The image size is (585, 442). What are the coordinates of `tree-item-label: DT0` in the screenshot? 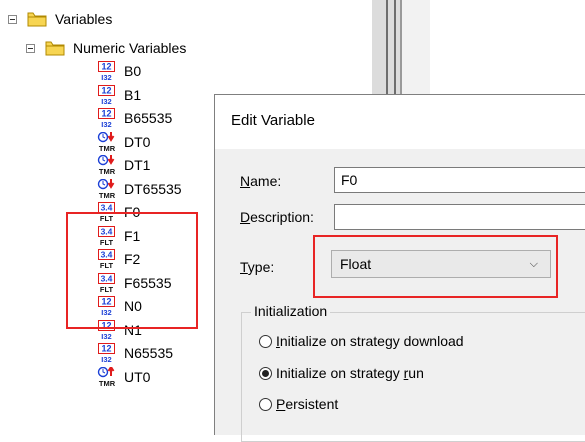 It's located at (137, 141).